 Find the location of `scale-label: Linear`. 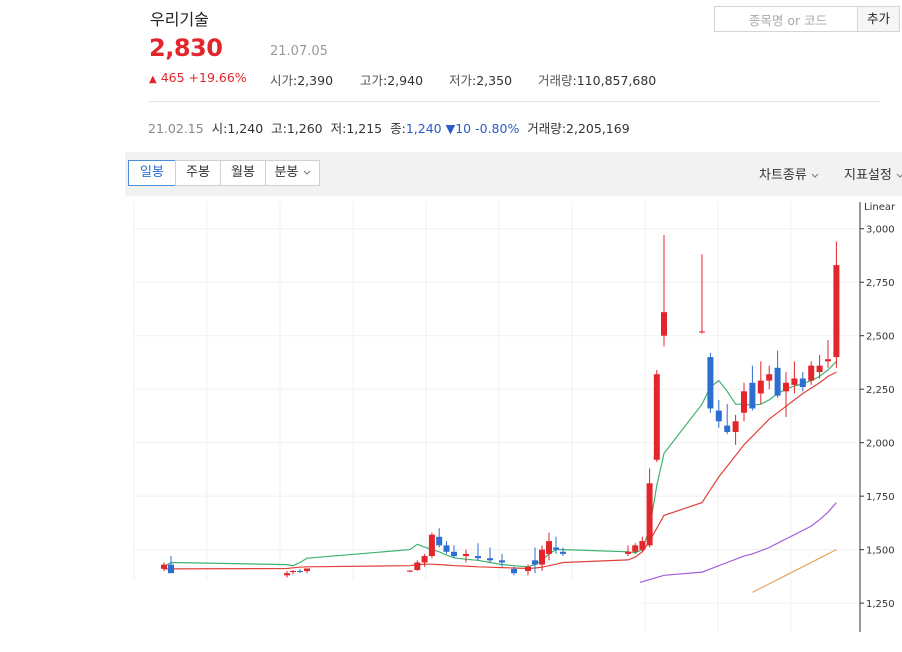

scale-label: Linear is located at coordinates (880, 207).